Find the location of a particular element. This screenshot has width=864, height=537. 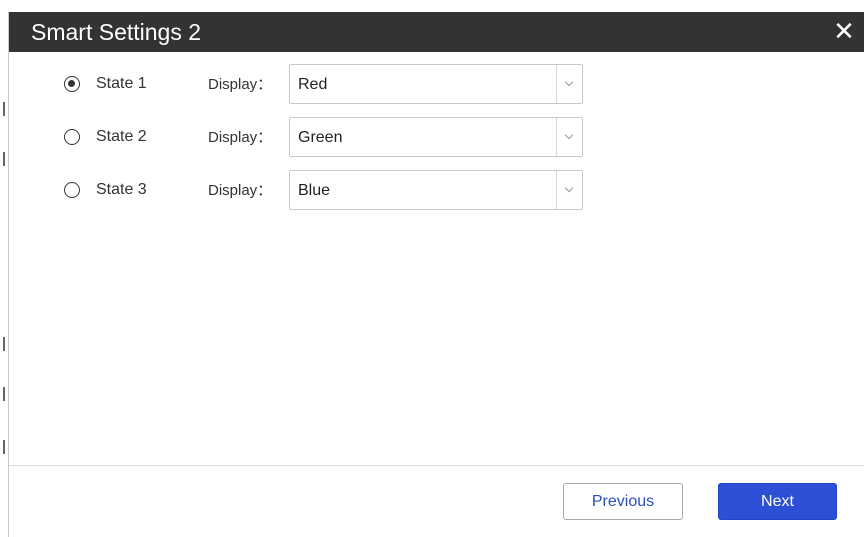

state-1-display-label: Display： is located at coordinates (240, 84).